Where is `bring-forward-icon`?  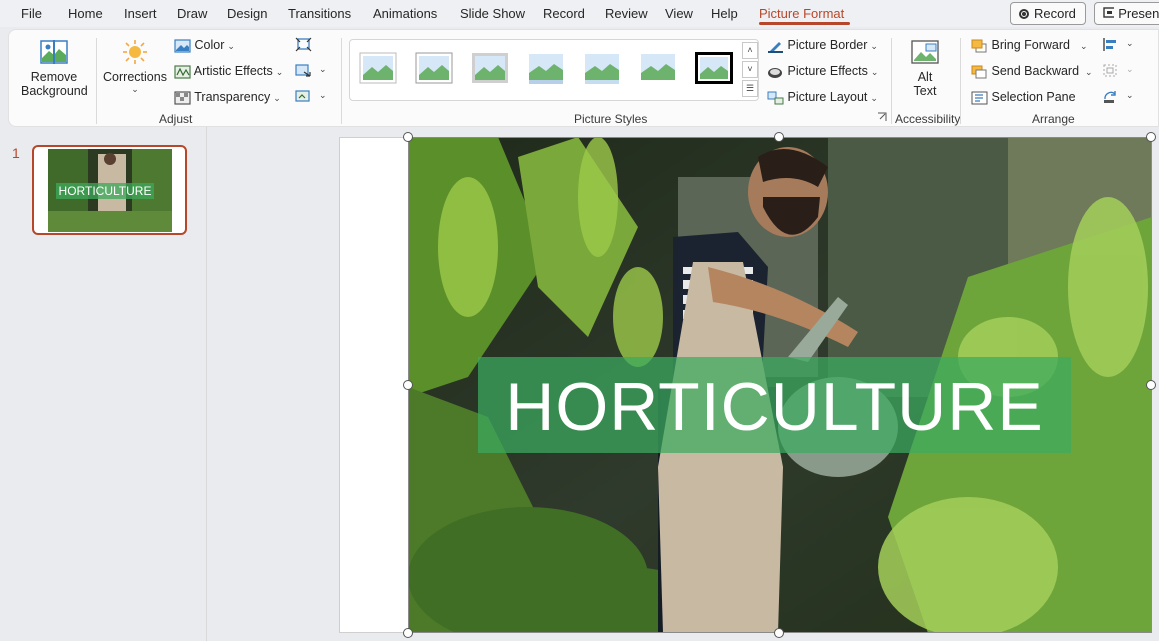 bring-forward-icon is located at coordinates (979, 46).